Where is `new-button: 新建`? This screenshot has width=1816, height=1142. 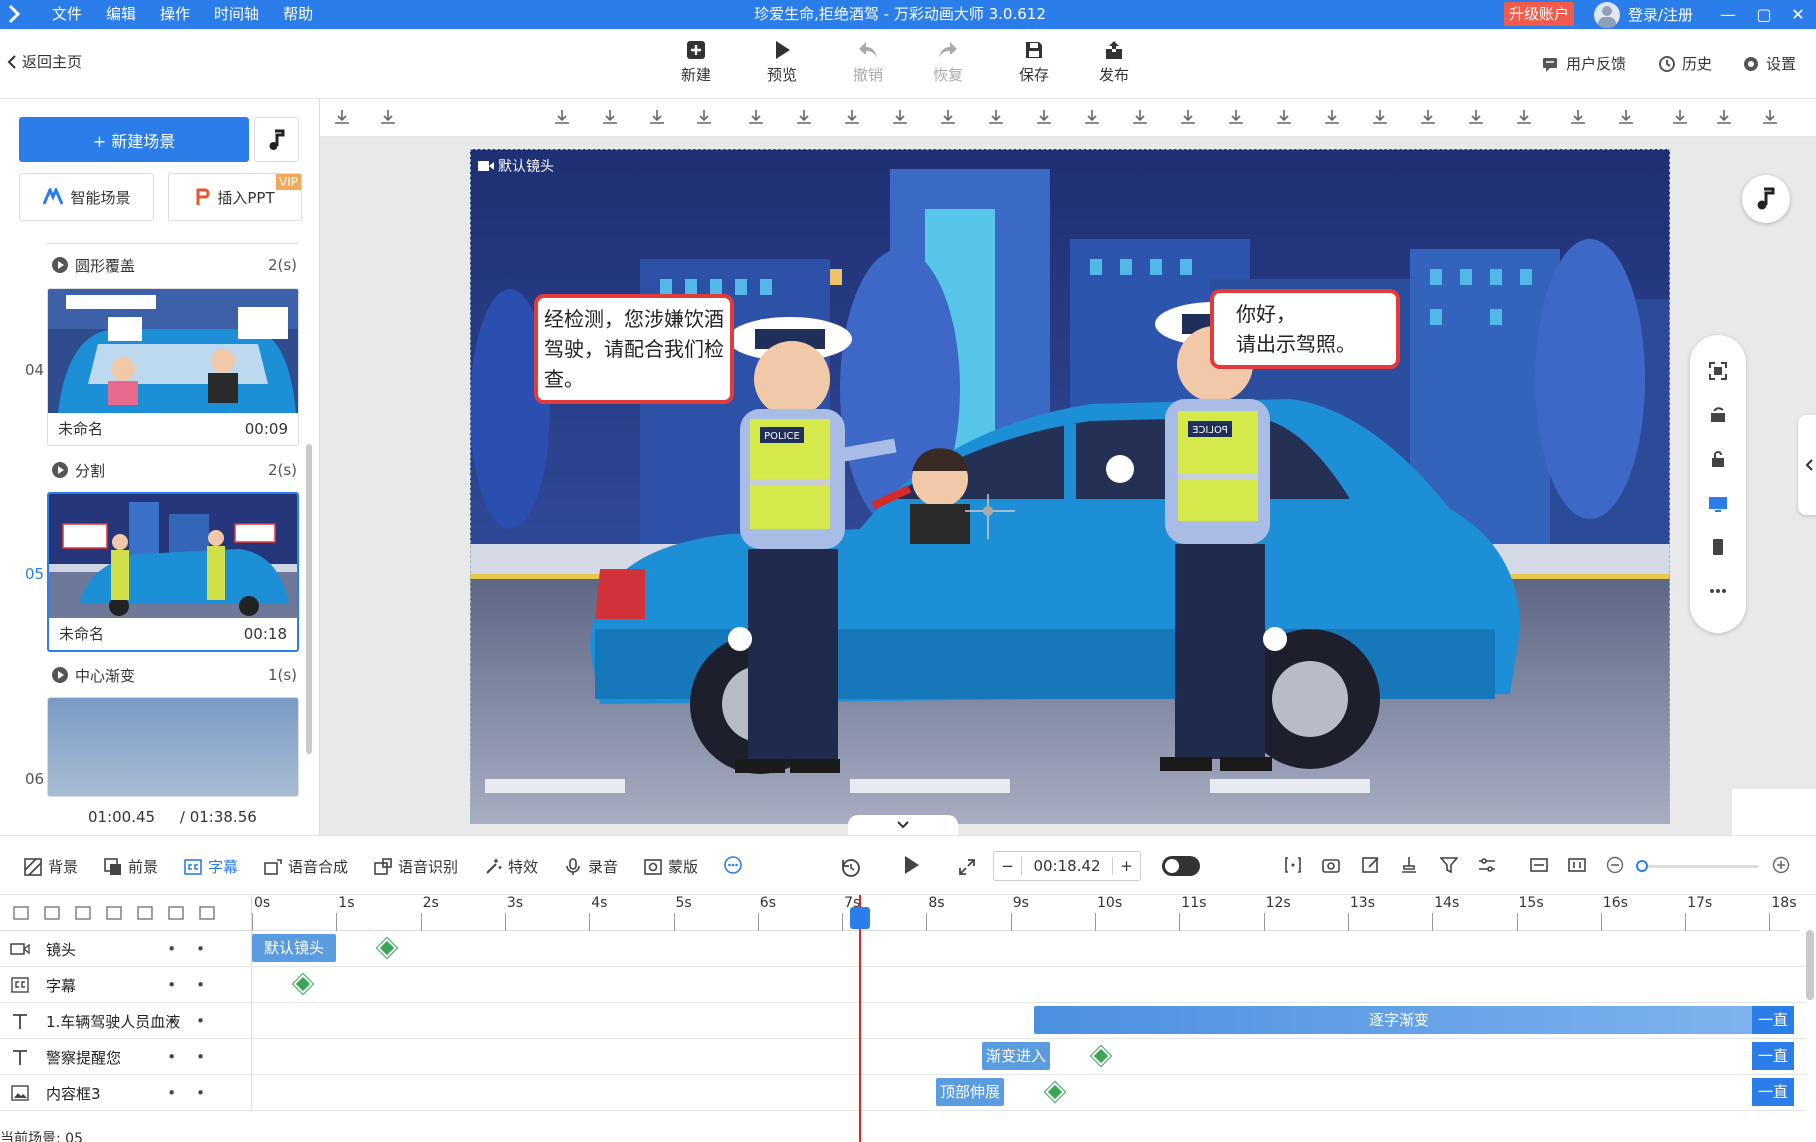 new-button: 新建 is located at coordinates (696, 62).